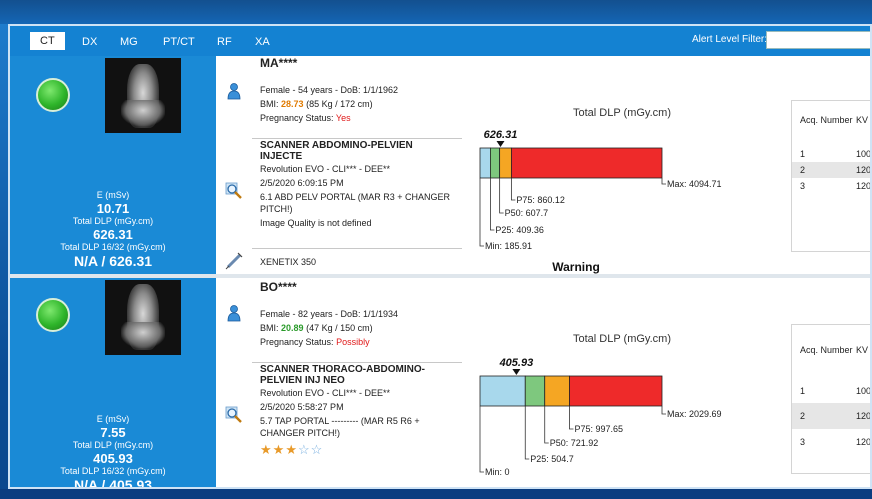  Describe the element at coordinates (576, 487) in the screenshot. I see `verdict-label: Very good` at that location.